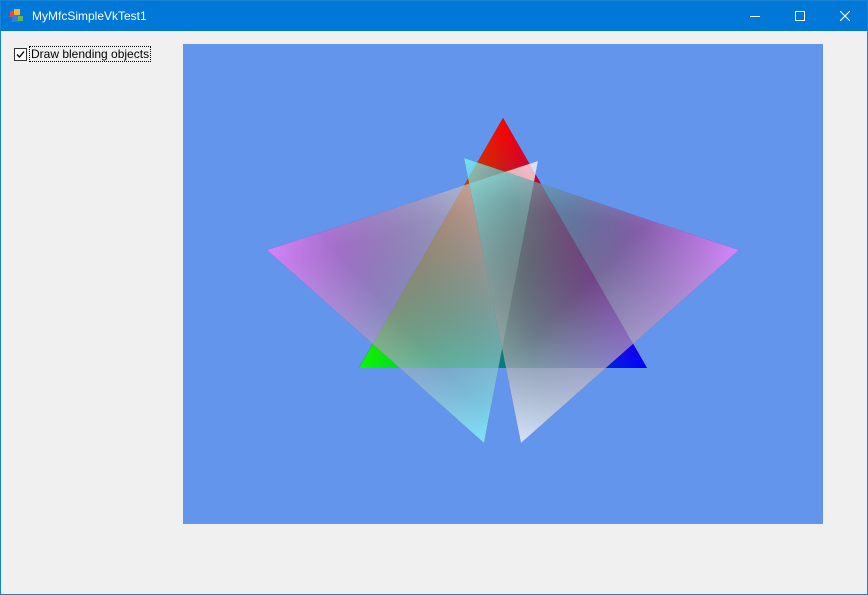 This screenshot has height=595, width=868. I want to click on minimize-button, so click(754, 16).